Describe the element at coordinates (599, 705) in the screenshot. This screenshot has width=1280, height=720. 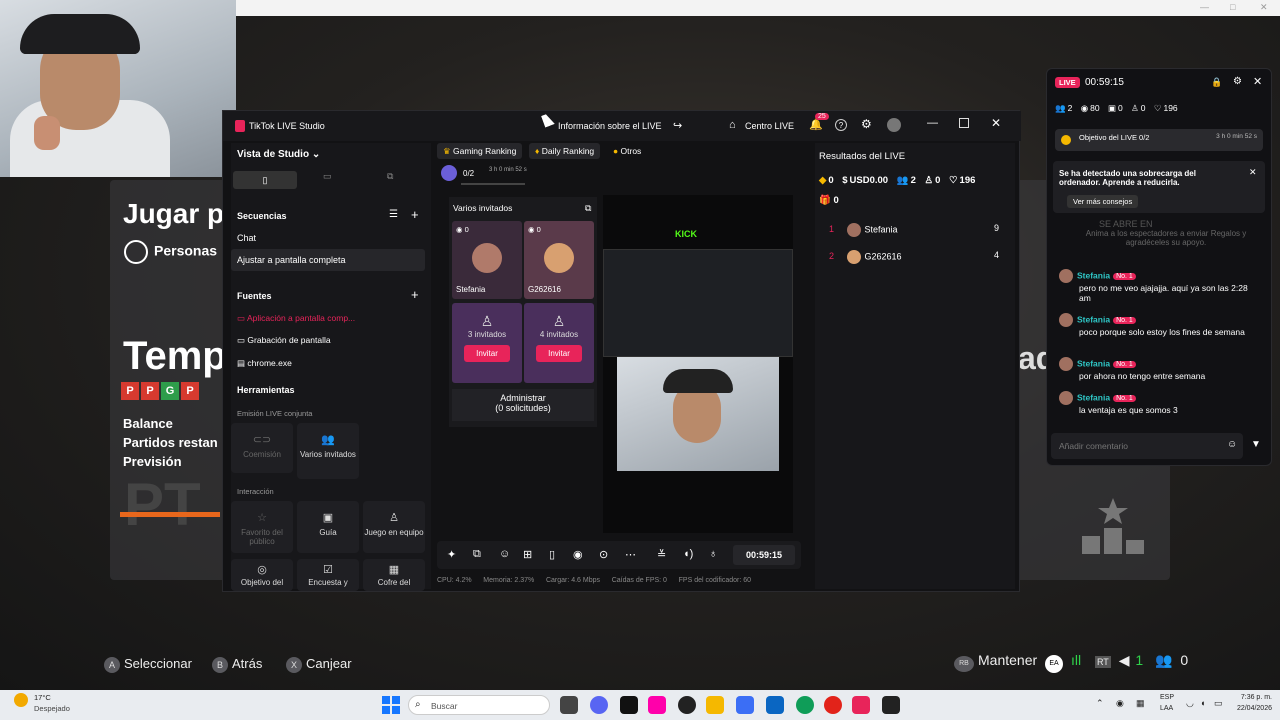
I see `discord-icon` at that location.